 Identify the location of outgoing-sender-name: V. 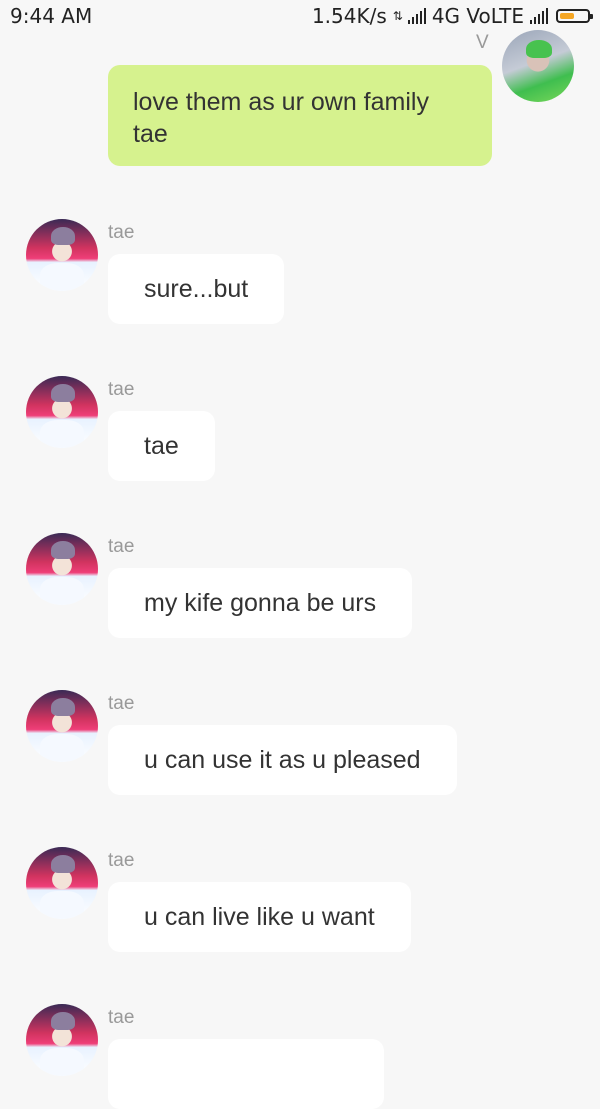
(482, 42).